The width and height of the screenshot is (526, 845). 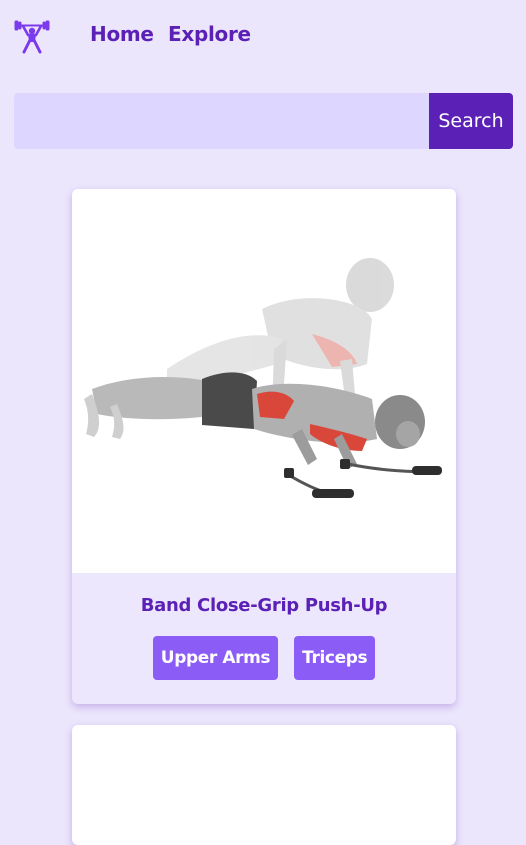 What do you see at coordinates (335, 658) in the screenshot?
I see `tag-triceps: Triceps` at bounding box center [335, 658].